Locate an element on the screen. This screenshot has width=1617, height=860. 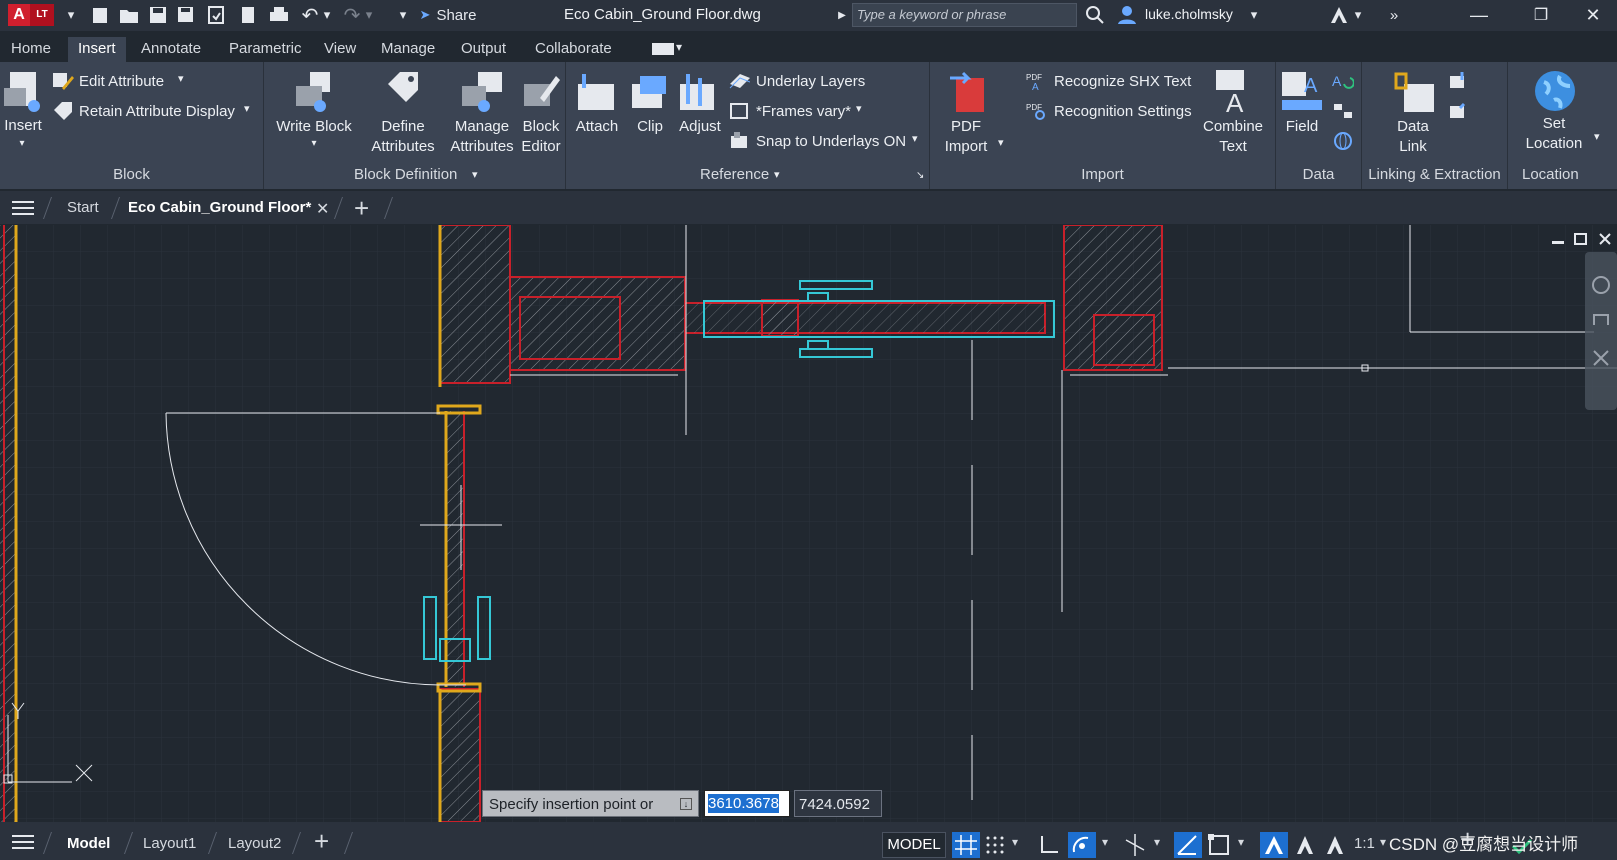
annotation-scale-value: 1:1 is located at coordinates (1364, 843).